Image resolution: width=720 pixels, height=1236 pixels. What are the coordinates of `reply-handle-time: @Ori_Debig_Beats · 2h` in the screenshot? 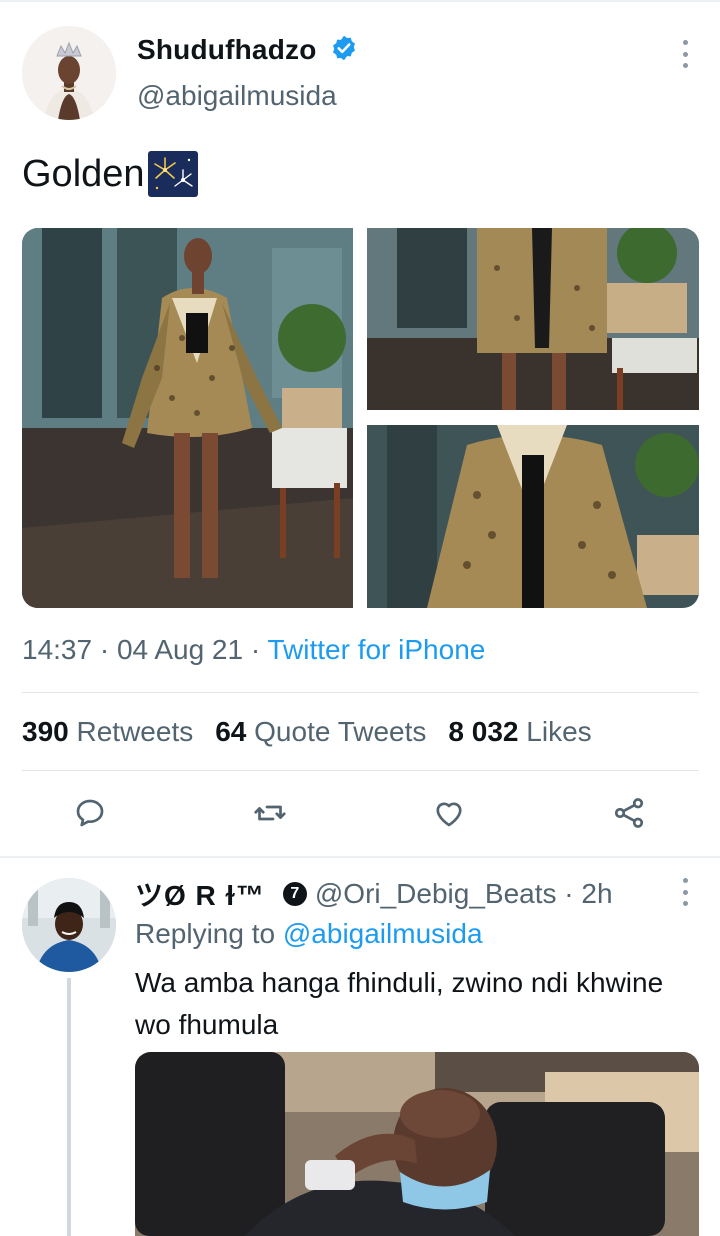 It's located at (464, 894).